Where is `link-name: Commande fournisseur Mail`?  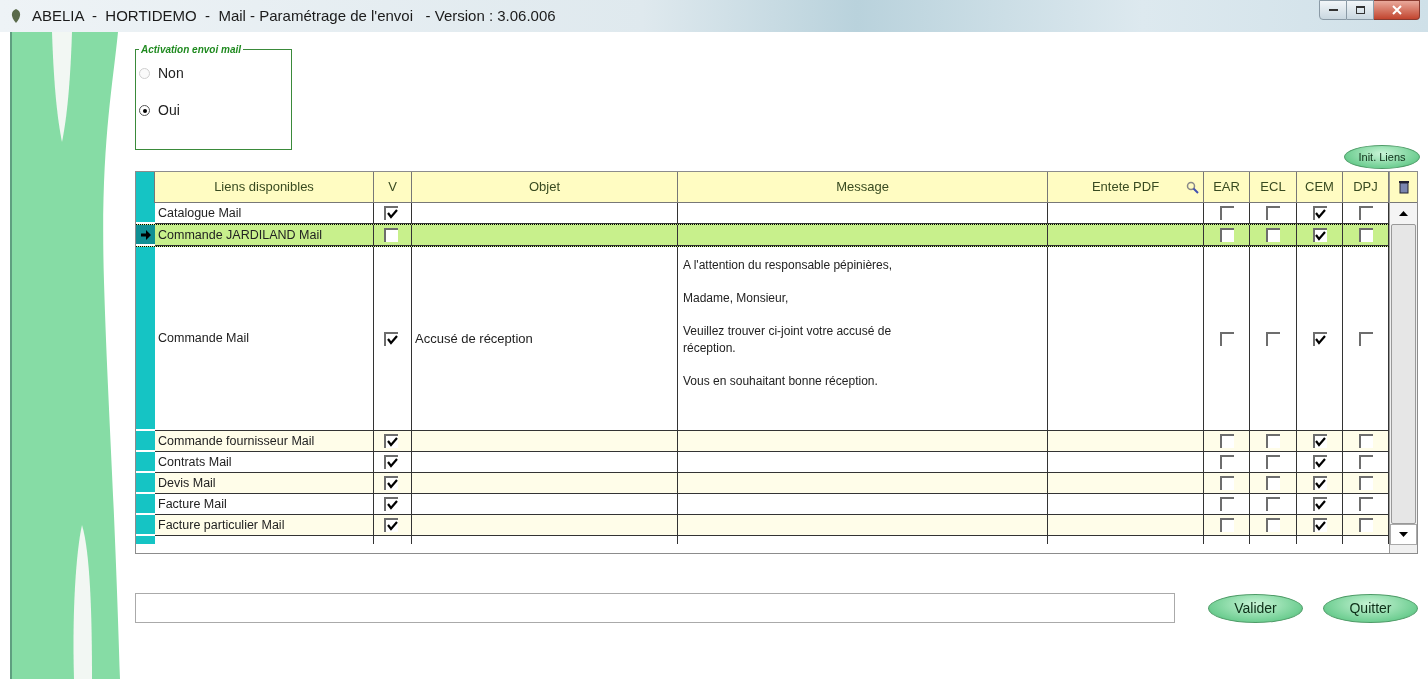
link-name: Commande fournisseur Mail is located at coordinates (236, 441).